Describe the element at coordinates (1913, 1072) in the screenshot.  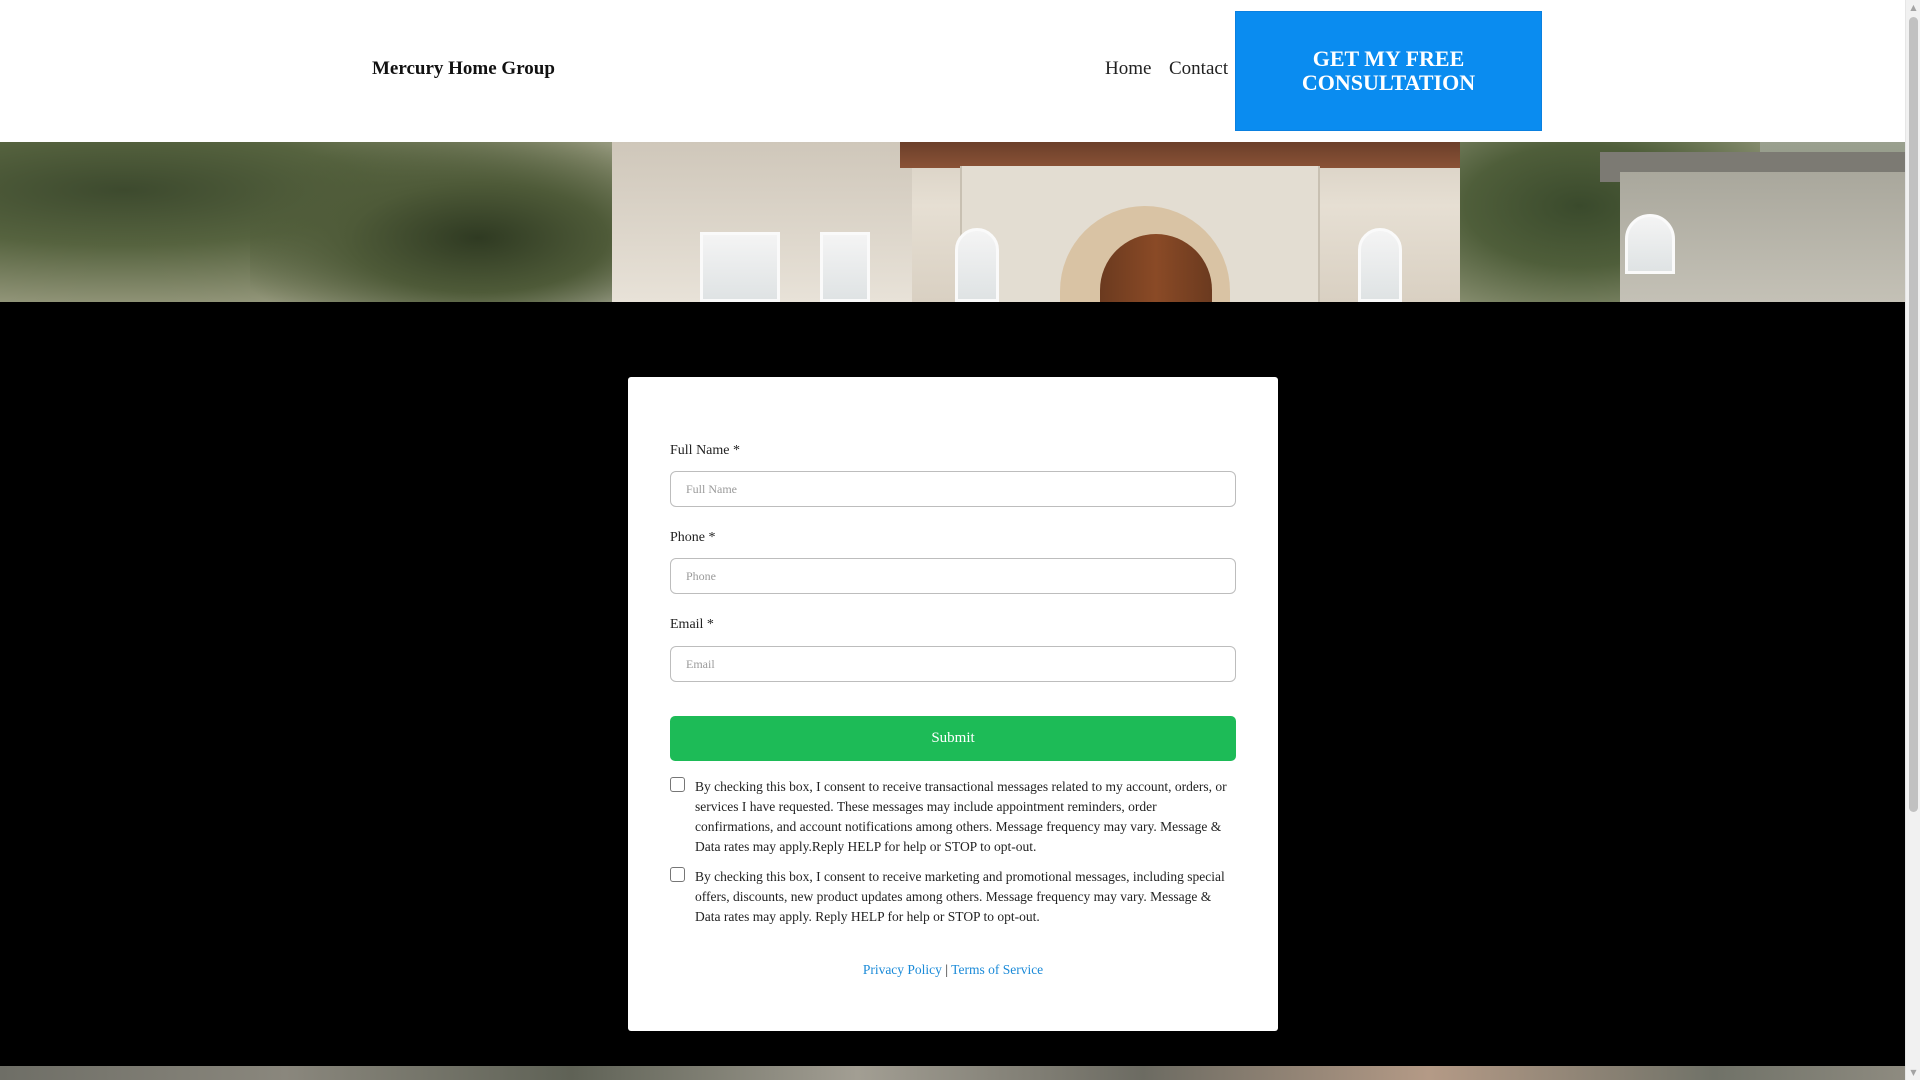
I see `scroll-down-arrow-icon: ▼` at that location.